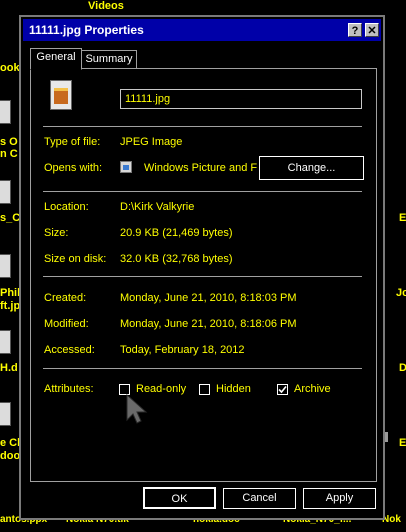 This screenshot has height=532, width=406. What do you see at coordinates (109, 59) in the screenshot?
I see `tab-summary: Summary` at bounding box center [109, 59].